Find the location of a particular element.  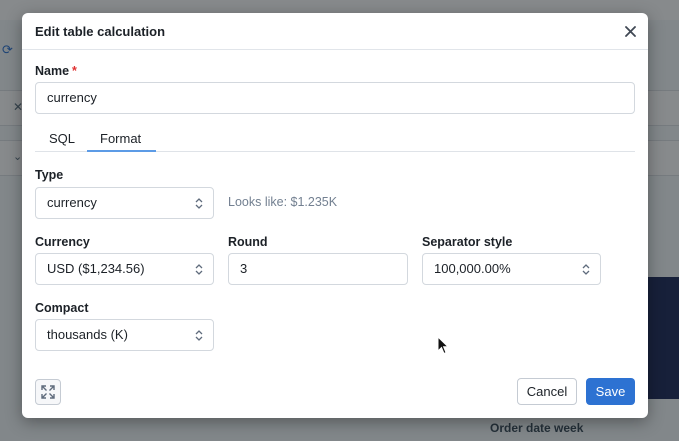

tab-format: Format is located at coordinates (120, 138).